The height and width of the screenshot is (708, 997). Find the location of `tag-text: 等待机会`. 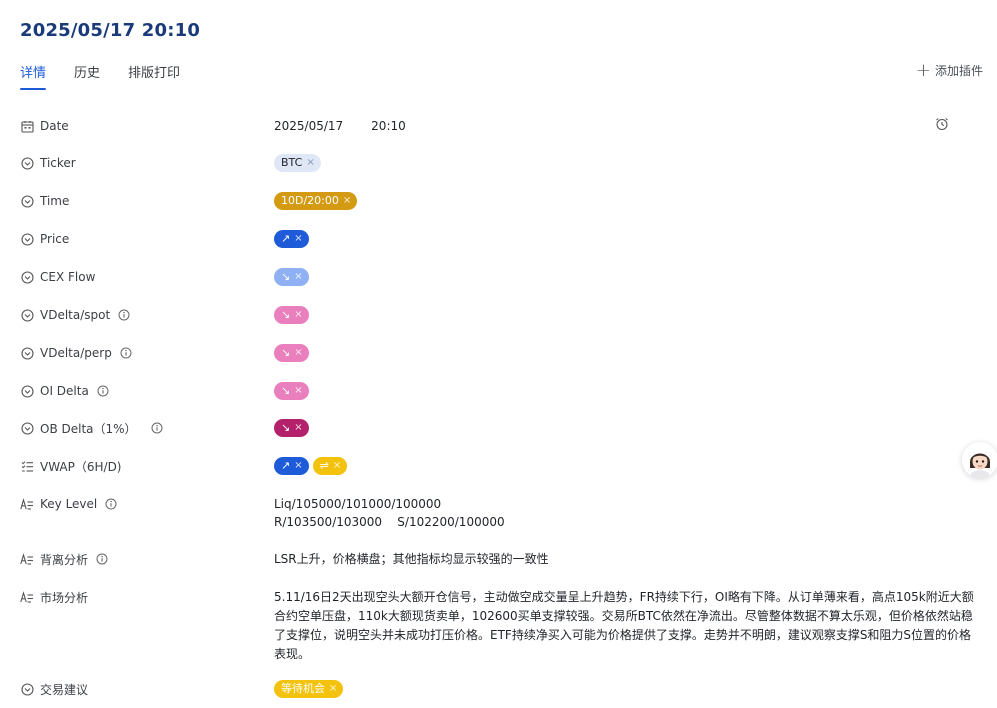

tag-text: 等待机会 is located at coordinates (303, 688).